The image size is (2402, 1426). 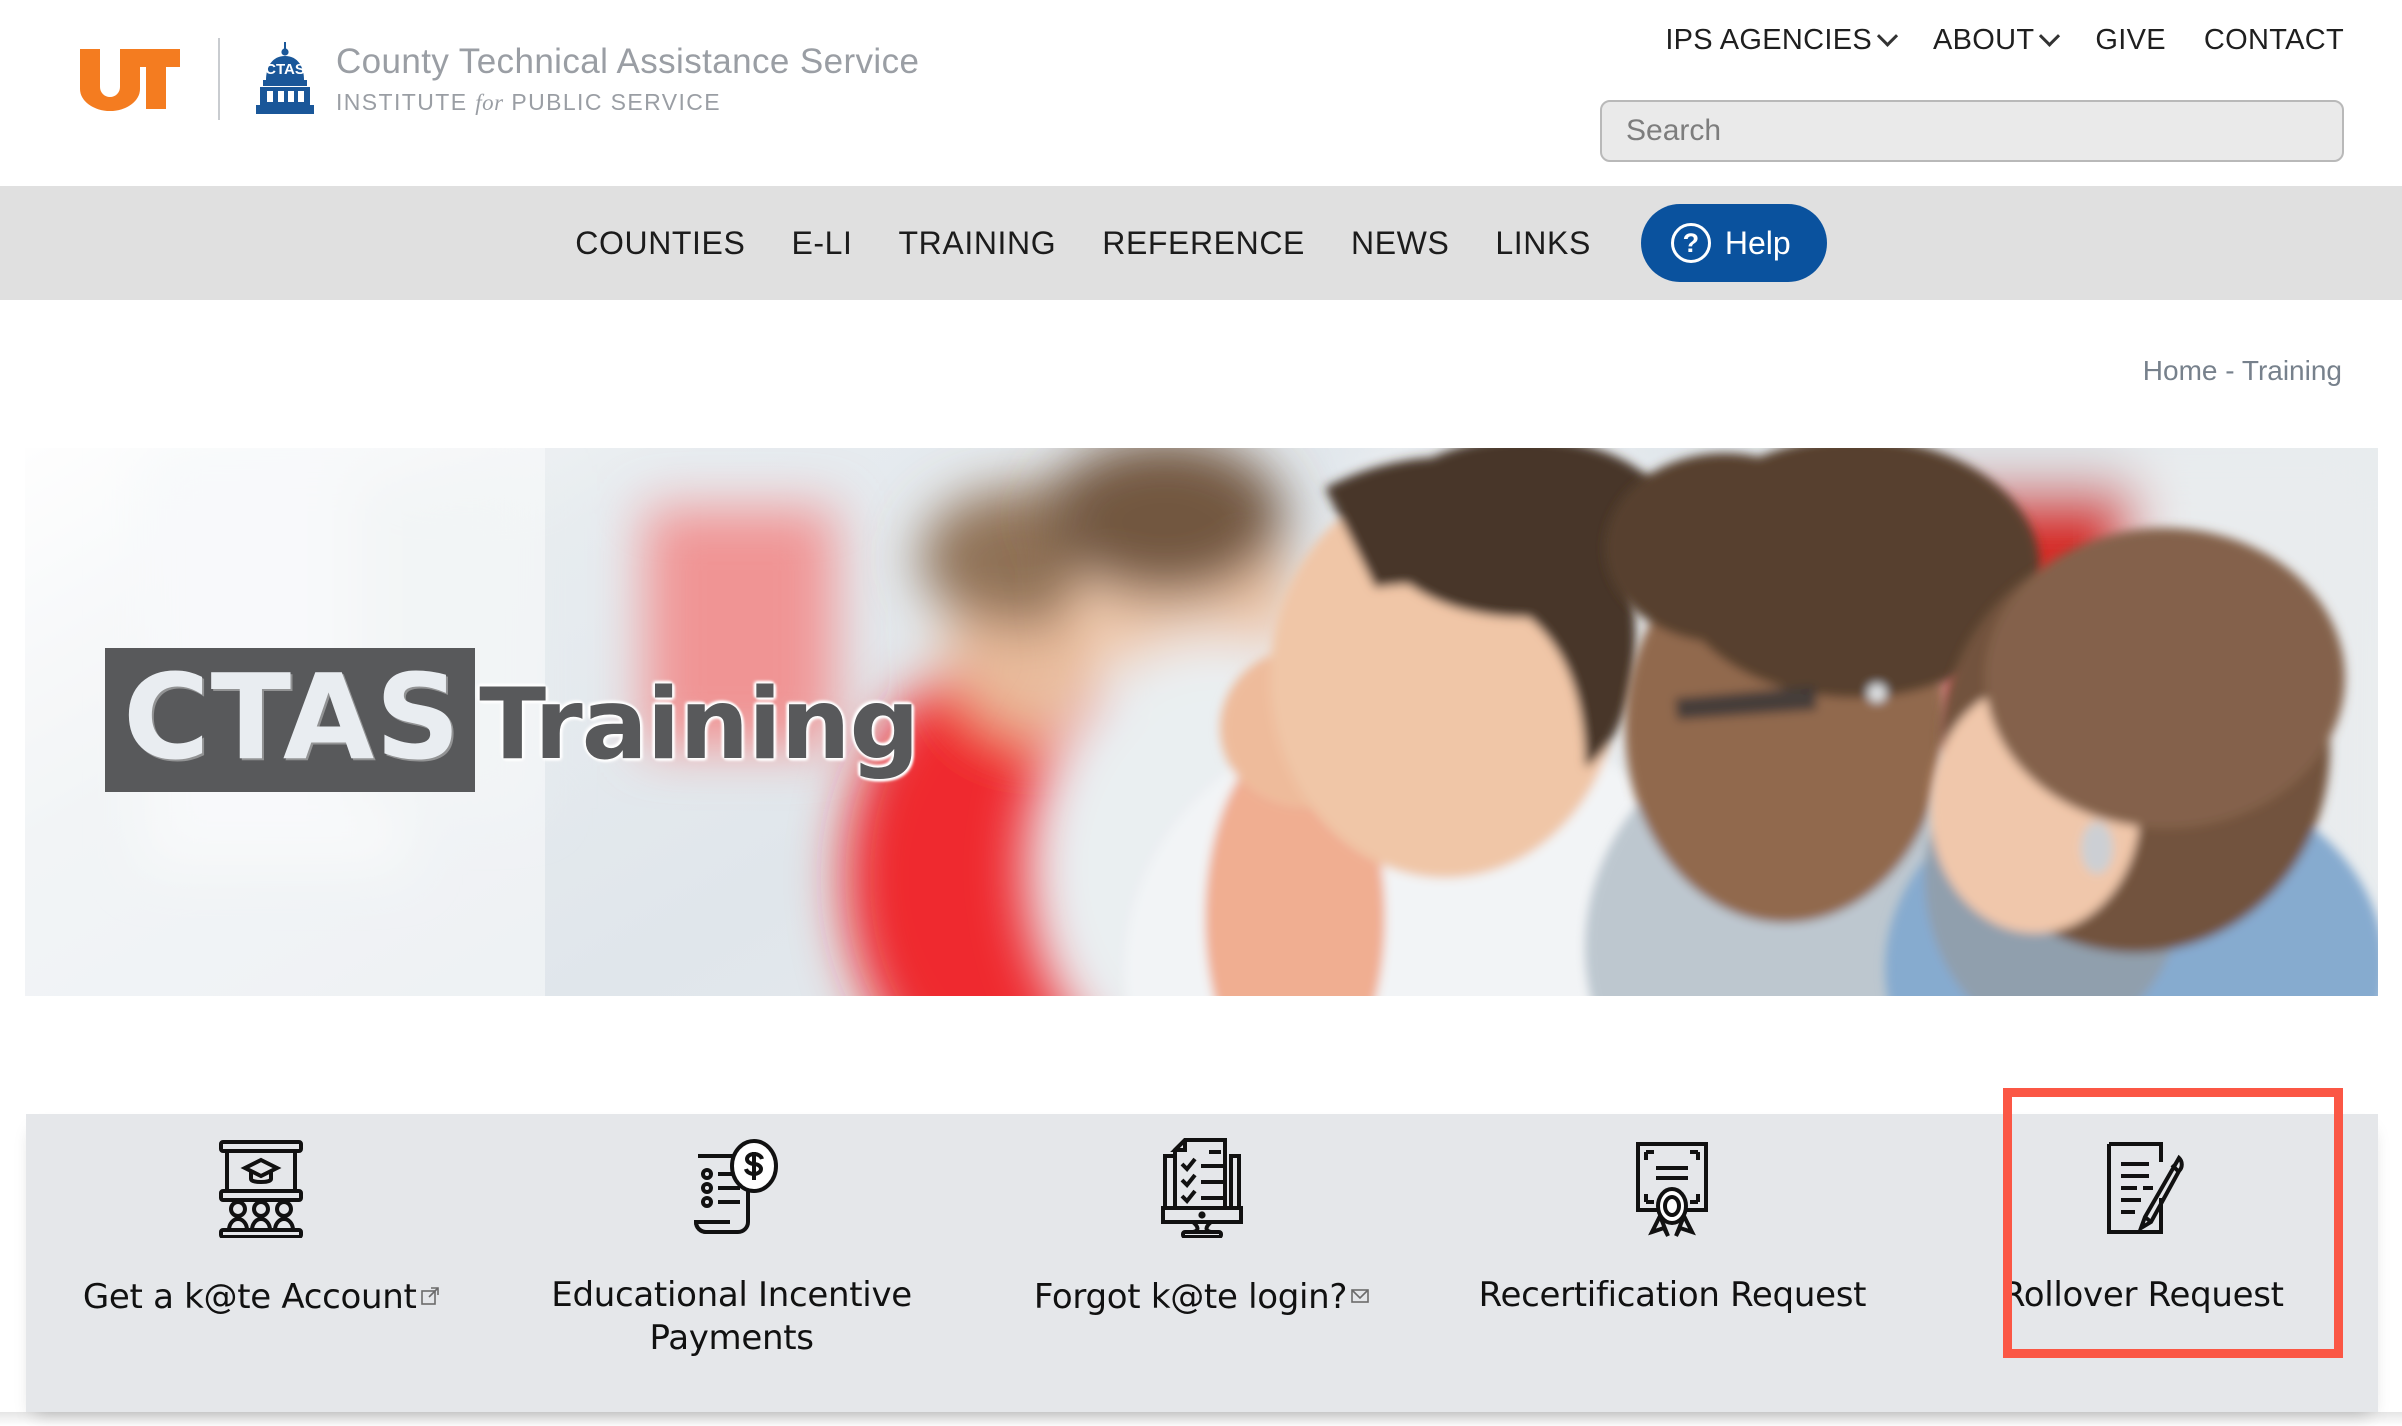 What do you see at coordinates (402, 101) in the screenshot?
I see `org-subtitle-before: INSTITUTE` at bounding box center [402, 101].